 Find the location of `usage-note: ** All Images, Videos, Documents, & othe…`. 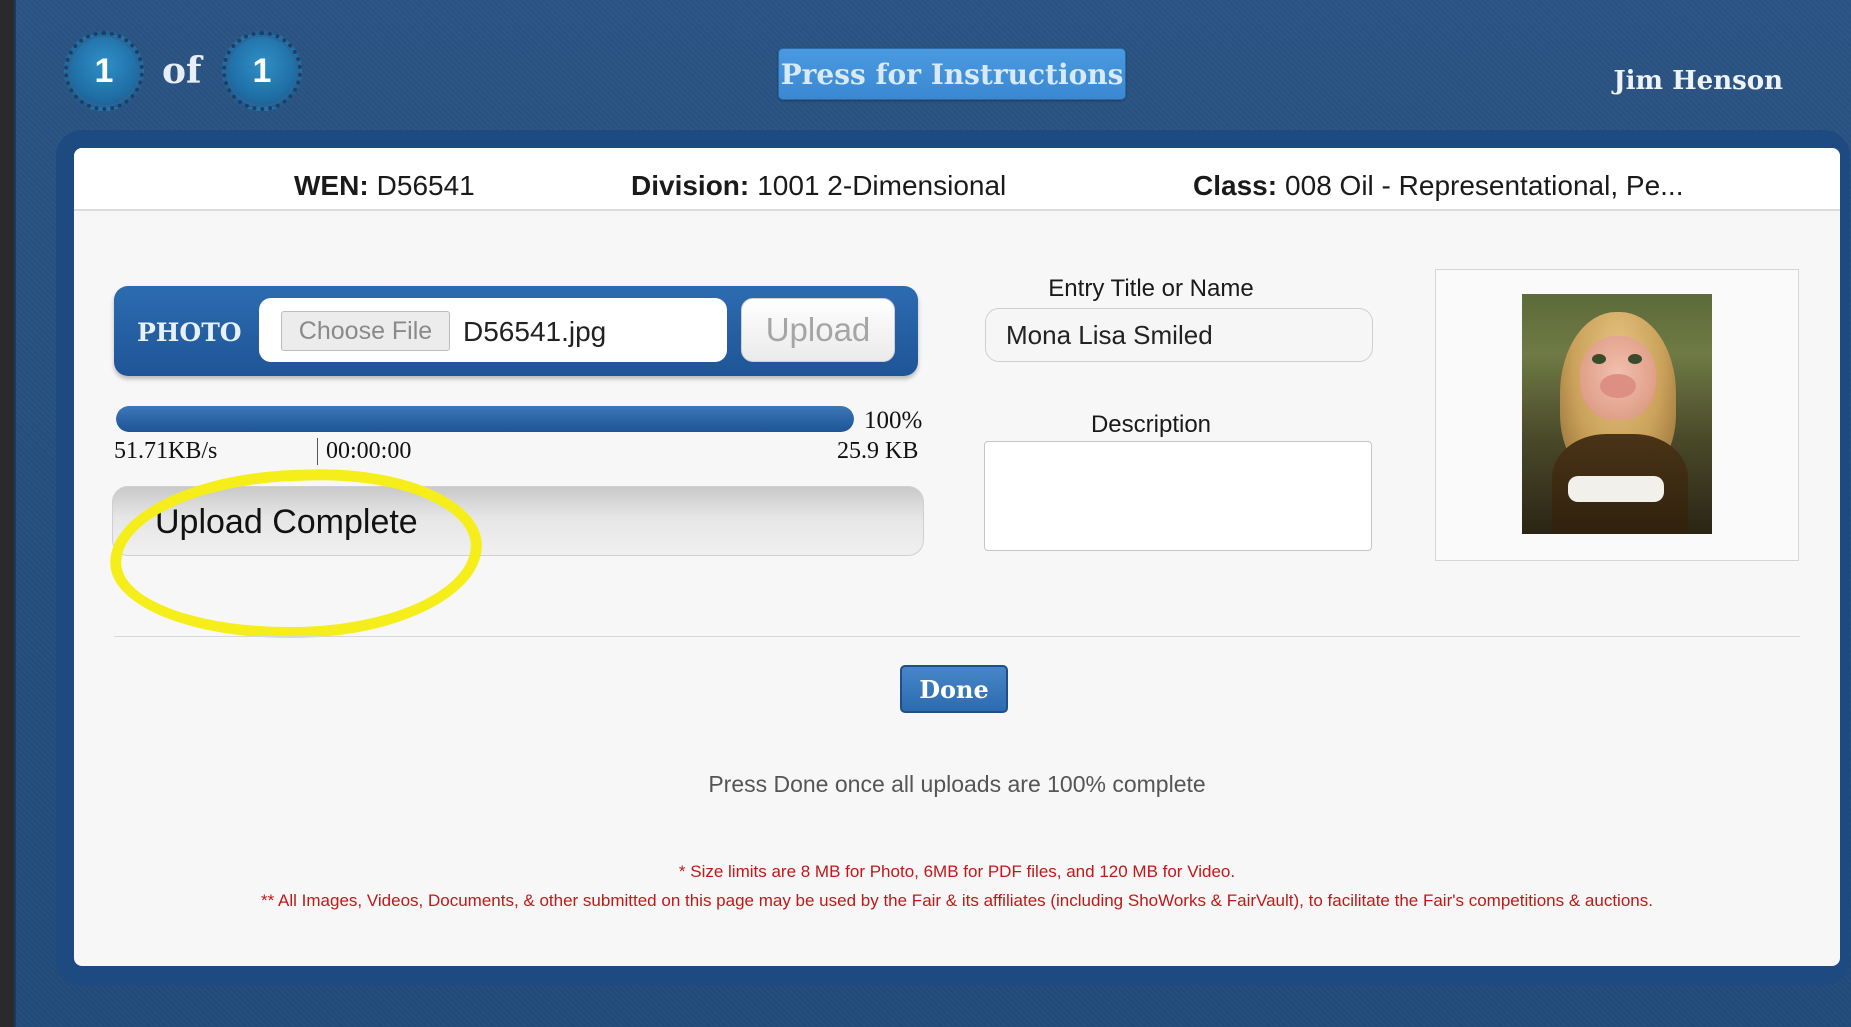

usage-note: ** All Images, Videos, Documents, & othe… is located at coordinates (957, 900).